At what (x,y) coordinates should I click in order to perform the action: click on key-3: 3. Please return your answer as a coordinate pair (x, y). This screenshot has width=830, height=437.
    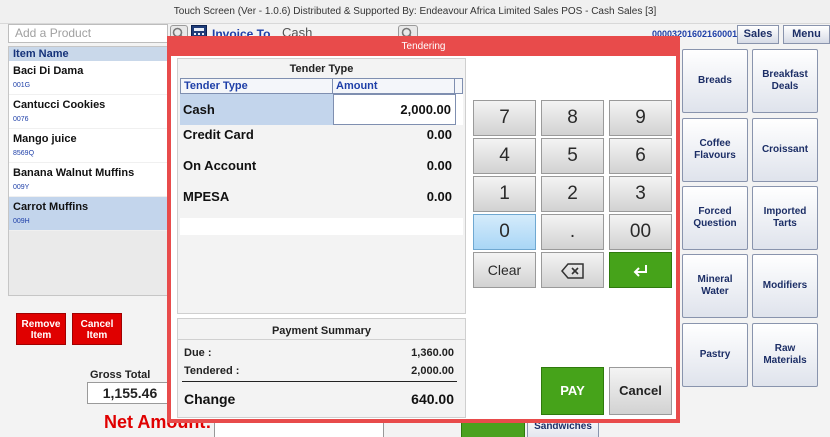
    Looking at the image, I should click on (640, 194).